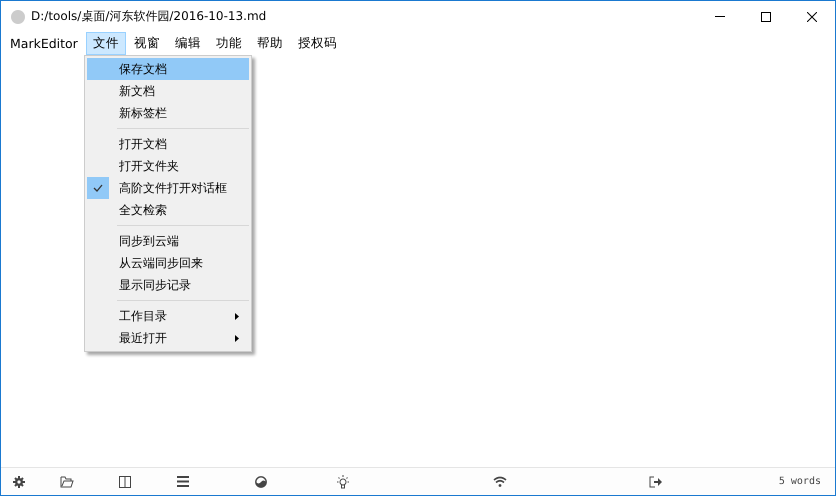  Describe the element at coordinates (168, 144) in the screenshot. I see `menu-item: 打开文档` at that location.